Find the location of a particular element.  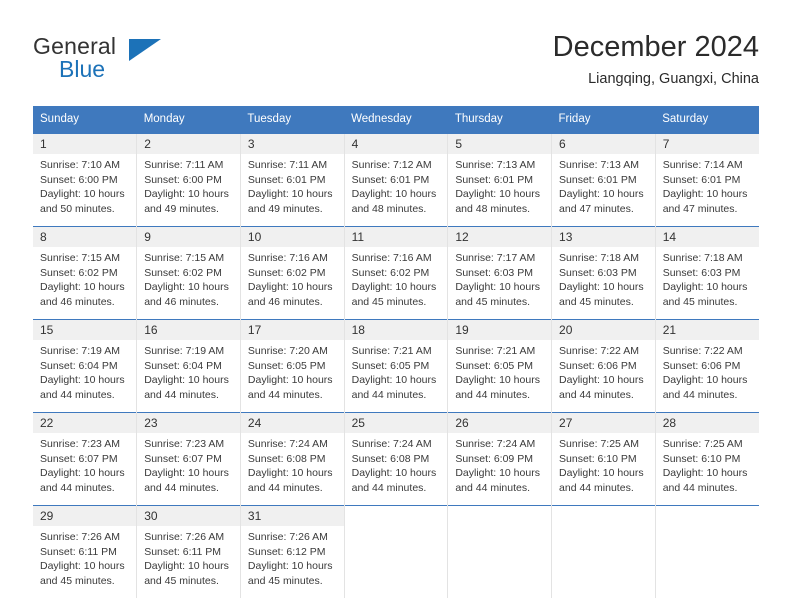

daylight-duration-line2: and 46 minutes. is located at coordinates (285, 301).